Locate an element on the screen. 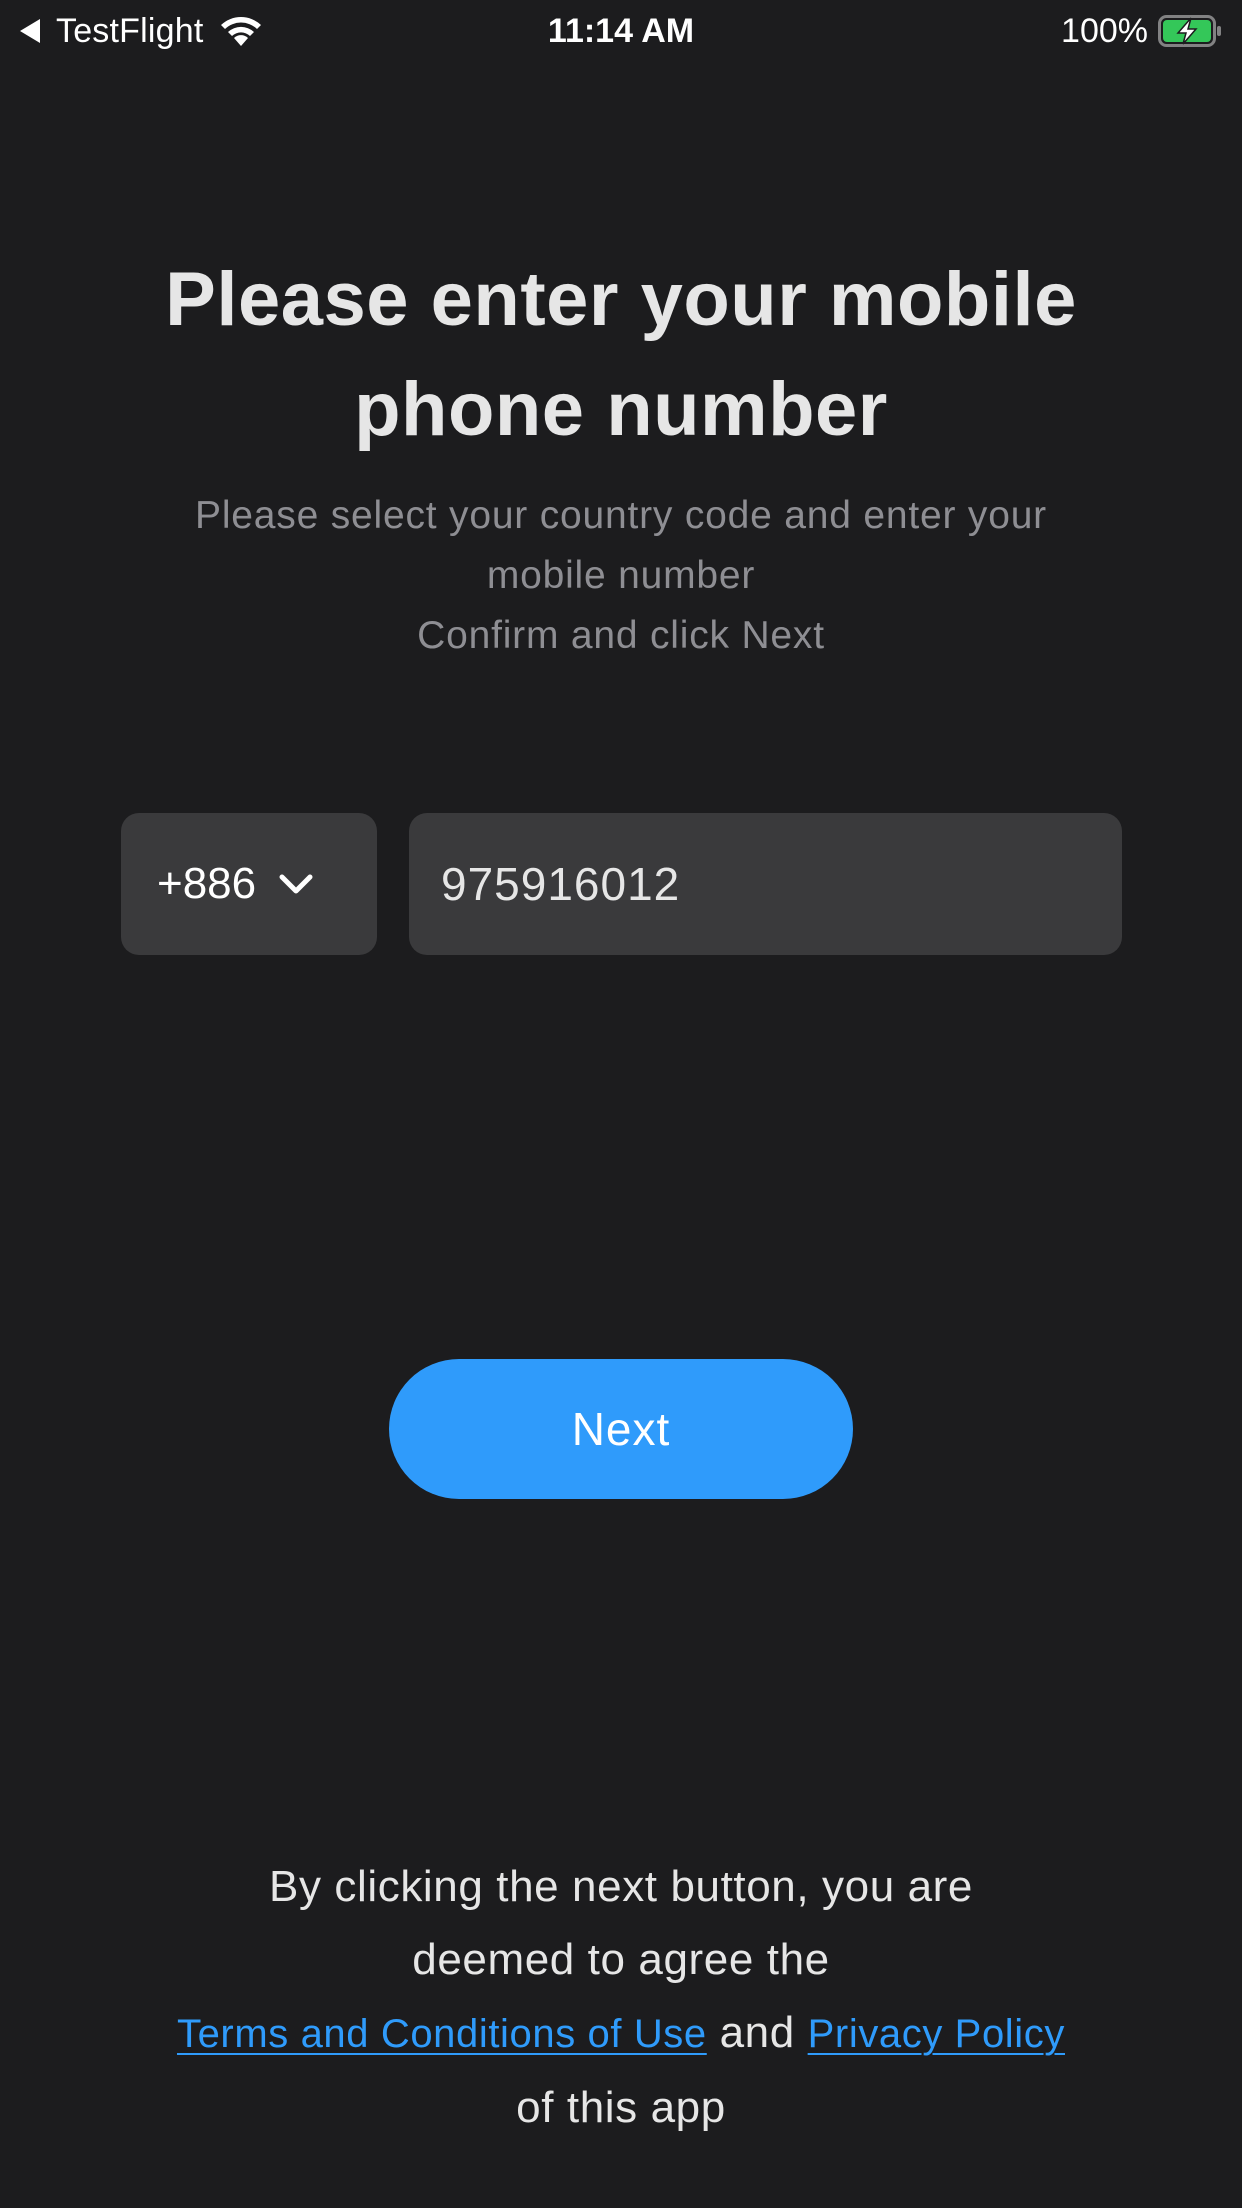 Image resolution: width=1242 pixels, height=2208 pixels. status-bar: TestFlight 11:14 AM 100% is located at coordinates (621, 31).